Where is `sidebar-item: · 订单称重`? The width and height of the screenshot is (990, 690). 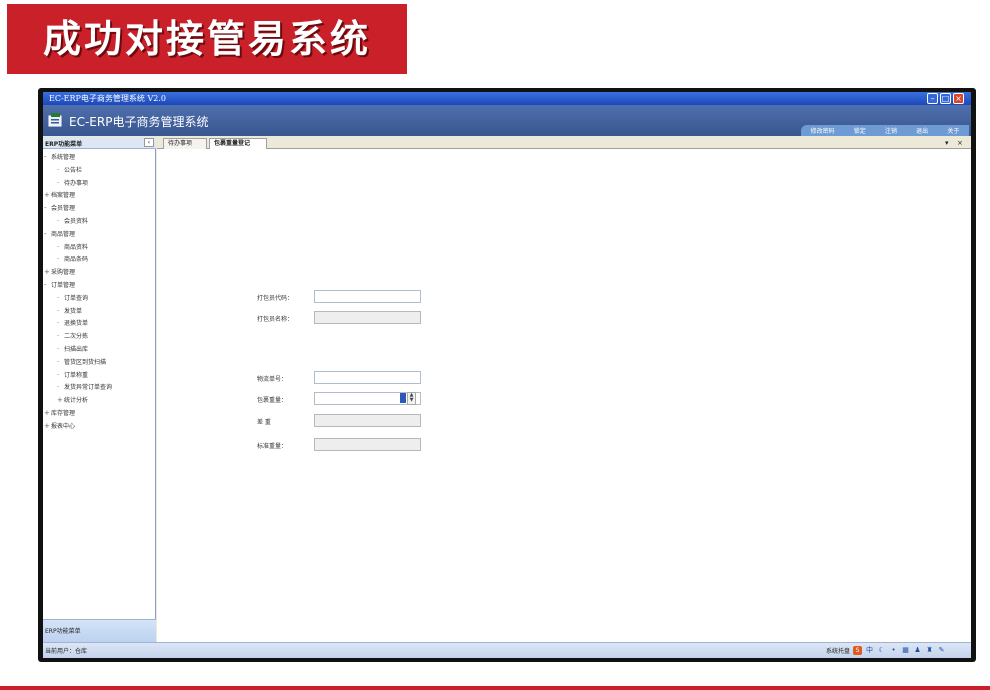
sidebar-item: · 订单称重 is located at coordinates (72, 375).